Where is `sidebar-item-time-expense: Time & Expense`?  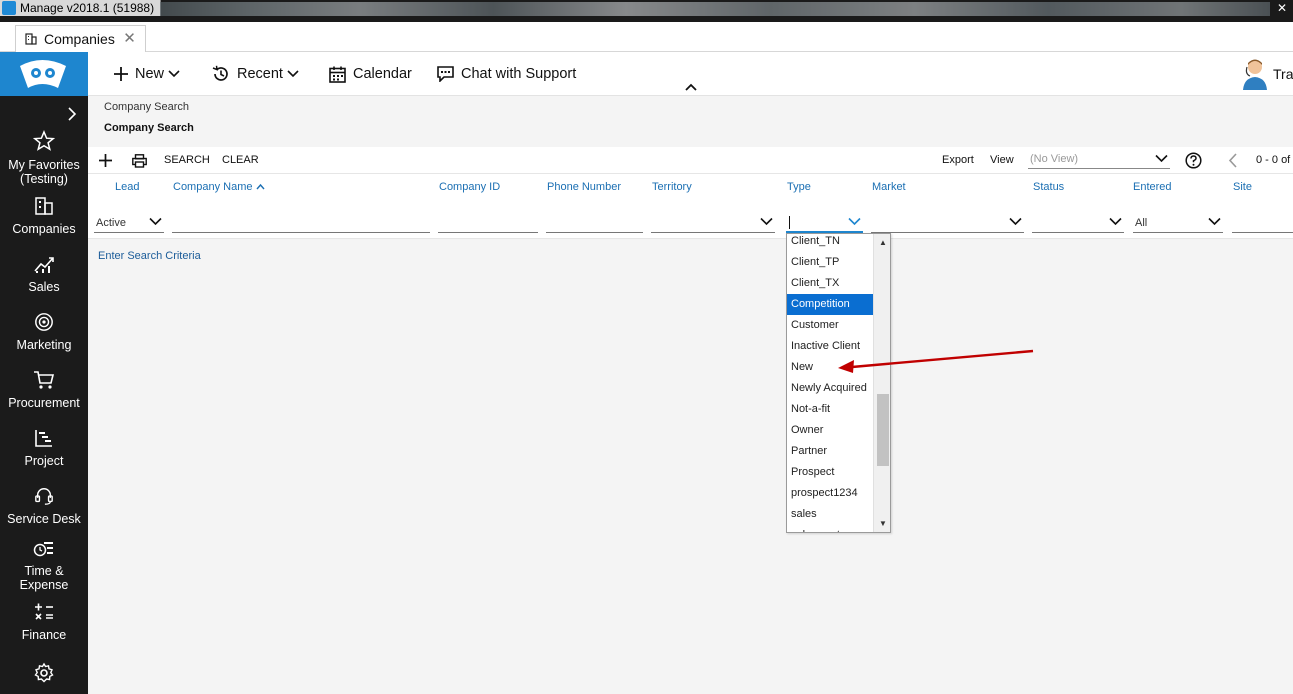
sidebar-item-time-expense: Time & Expense is located at coordinates (44, 566).